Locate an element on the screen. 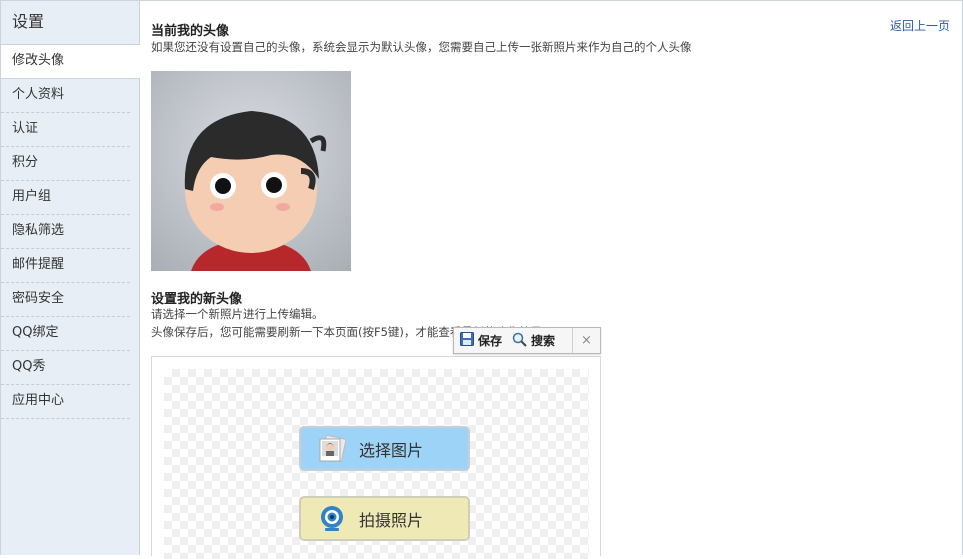 This screenshot has width=963, height=559. toolbar-close-button: × is located at coordinates (586, 340).